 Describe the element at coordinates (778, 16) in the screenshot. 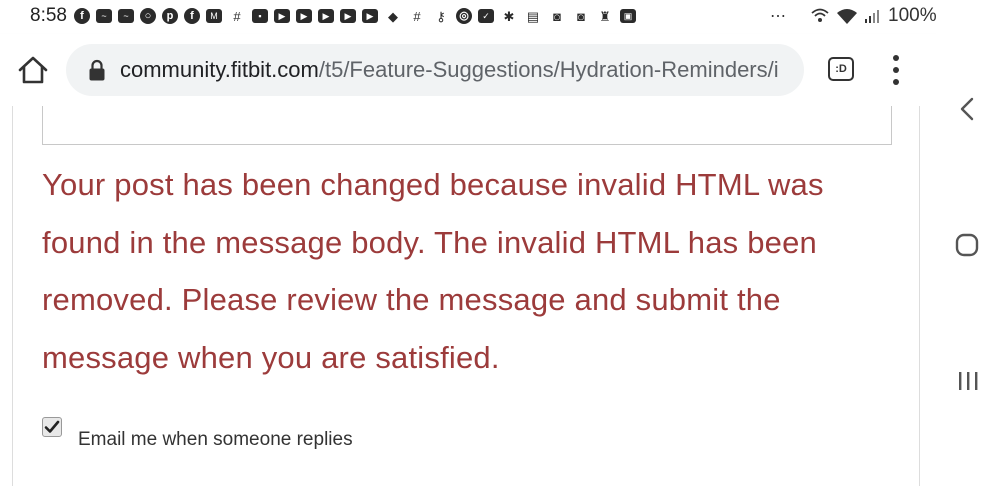

I see `more-indicator: ⋯` at that location.